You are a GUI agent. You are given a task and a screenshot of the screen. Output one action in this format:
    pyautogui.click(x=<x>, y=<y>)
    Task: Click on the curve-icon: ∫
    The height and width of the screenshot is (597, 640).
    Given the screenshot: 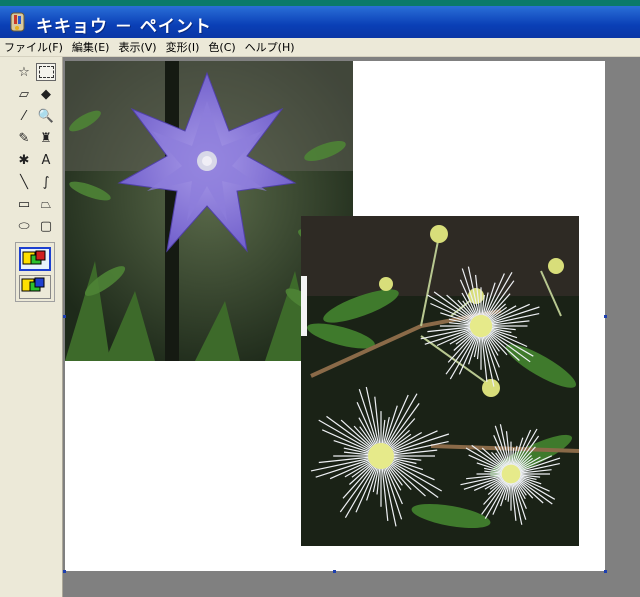 What is the action you would take?
    pyautogui.click(x=46, y=182)
    